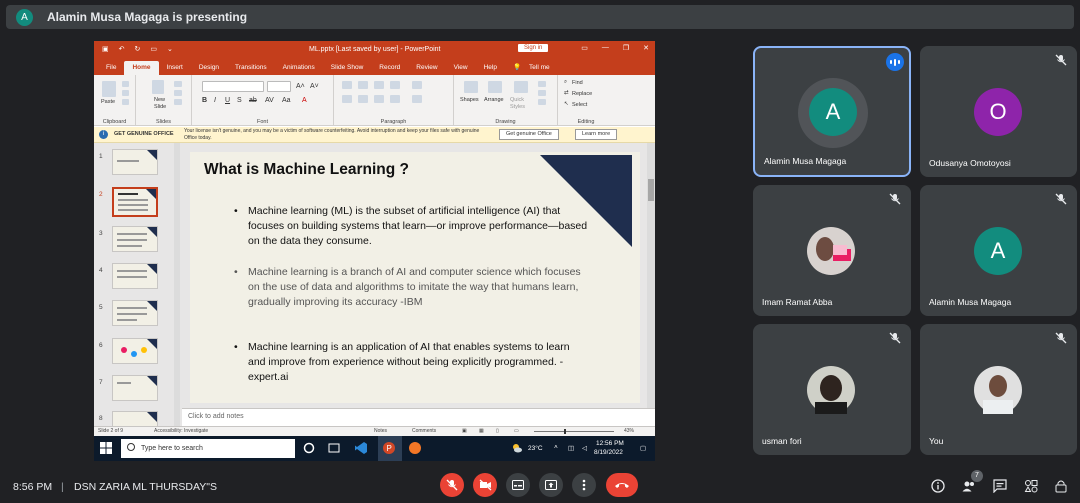  What do you see at coordinates (379, 85) in the screenshot?
I see `decrease-indent-icon` at bounding box center [379, 85].